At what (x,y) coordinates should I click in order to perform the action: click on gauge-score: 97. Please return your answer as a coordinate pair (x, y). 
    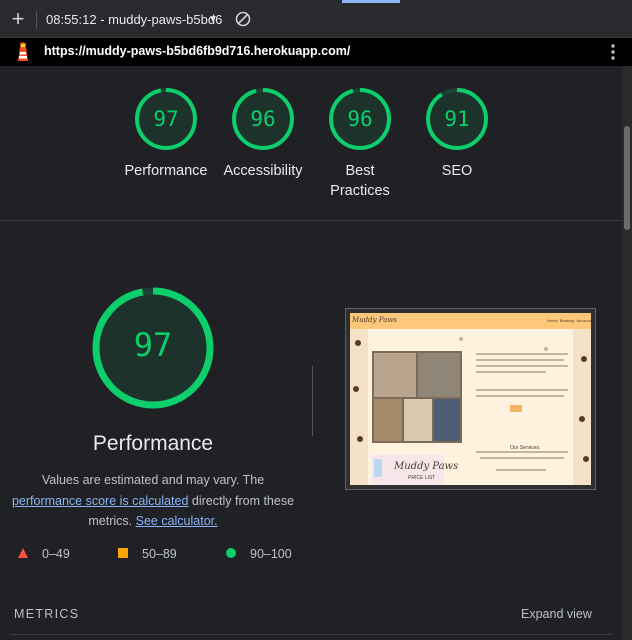
    Looking at the image, I should click on (166, 119).